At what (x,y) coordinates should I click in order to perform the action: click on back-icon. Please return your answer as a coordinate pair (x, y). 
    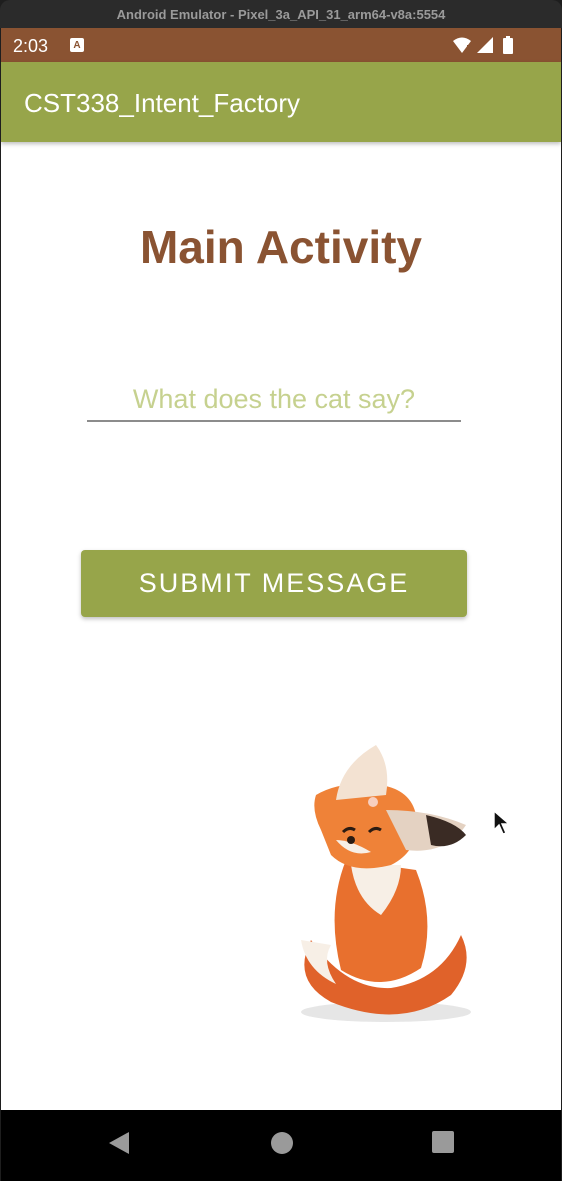
    Looking at the image, I should click on (119, 1143).